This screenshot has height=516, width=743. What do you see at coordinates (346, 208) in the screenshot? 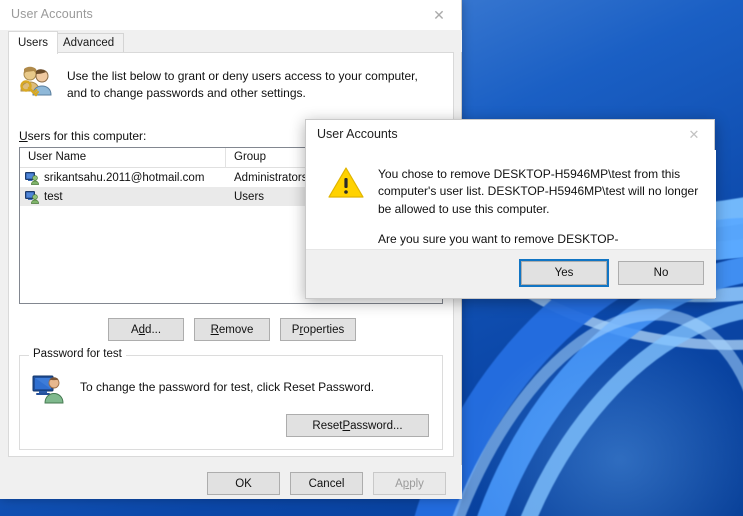
I see `warning-triangle-icon` at bounding box center [346, 208].